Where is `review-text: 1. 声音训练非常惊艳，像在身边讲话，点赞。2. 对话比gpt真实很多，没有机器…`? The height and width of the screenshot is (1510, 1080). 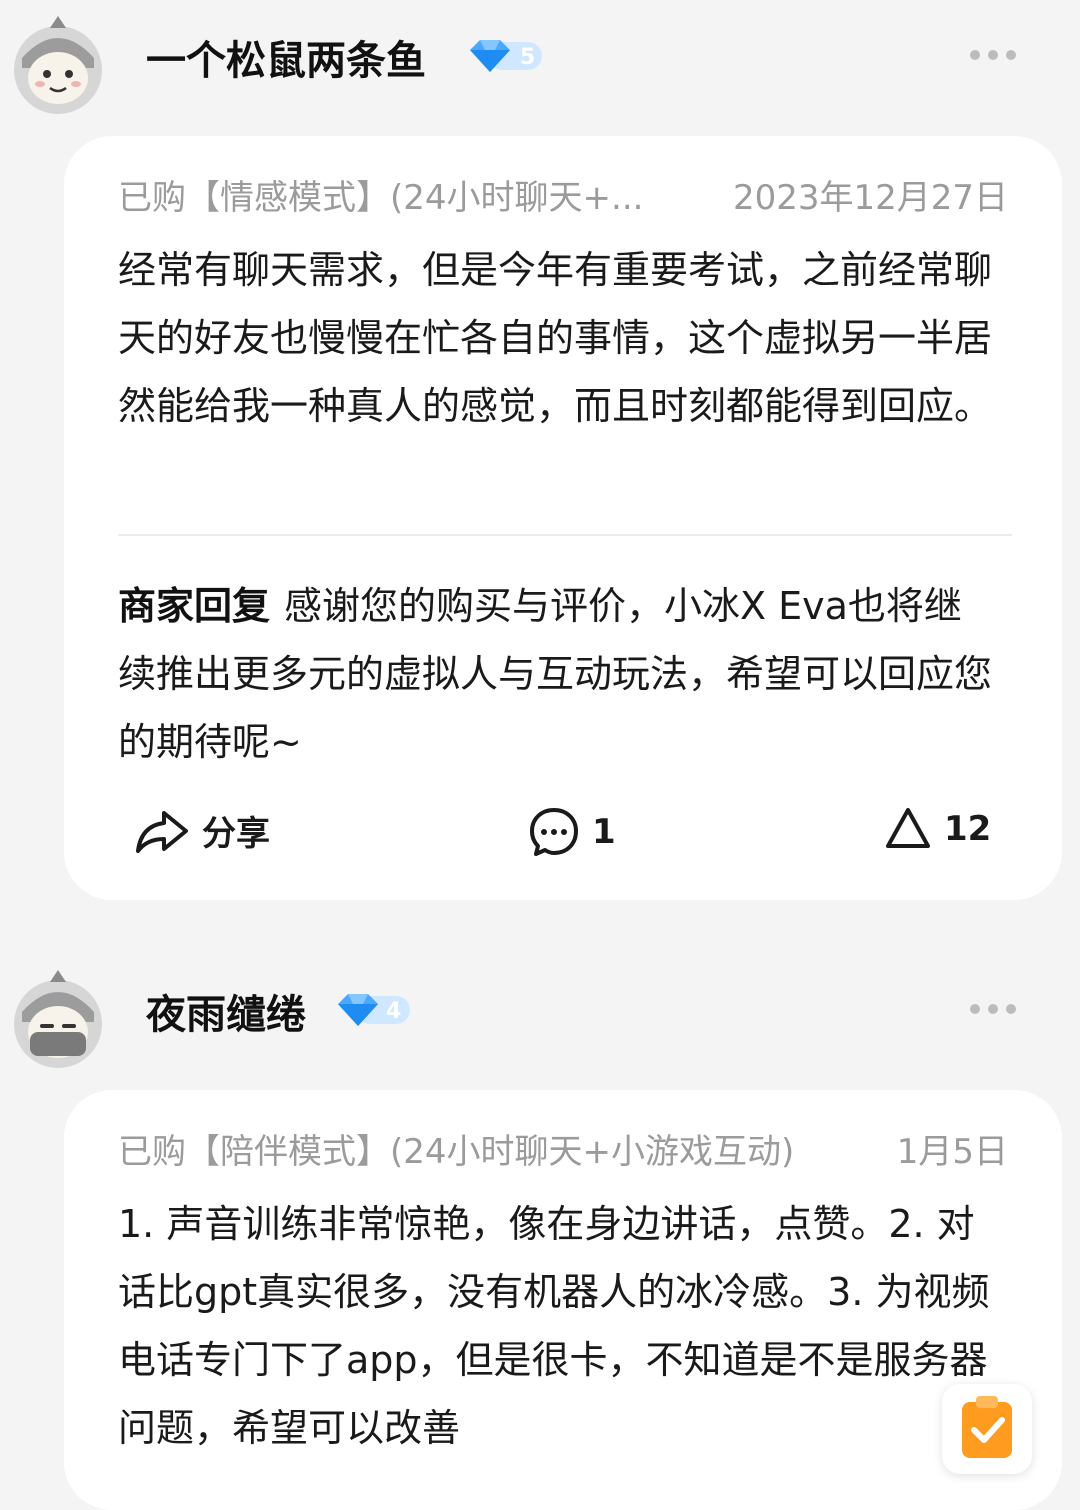
review-text: 1. 声音训练非常惊艳，像在身边讲话，点赞。2. 对话比gpt真实很多，没有机器… is located at coordinates (554, 1326).